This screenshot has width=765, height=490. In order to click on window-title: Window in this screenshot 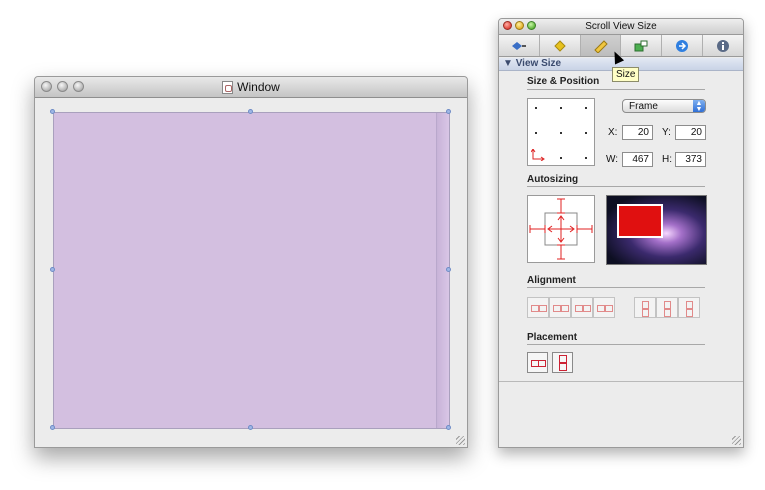, I will do `click(258, 87)`.